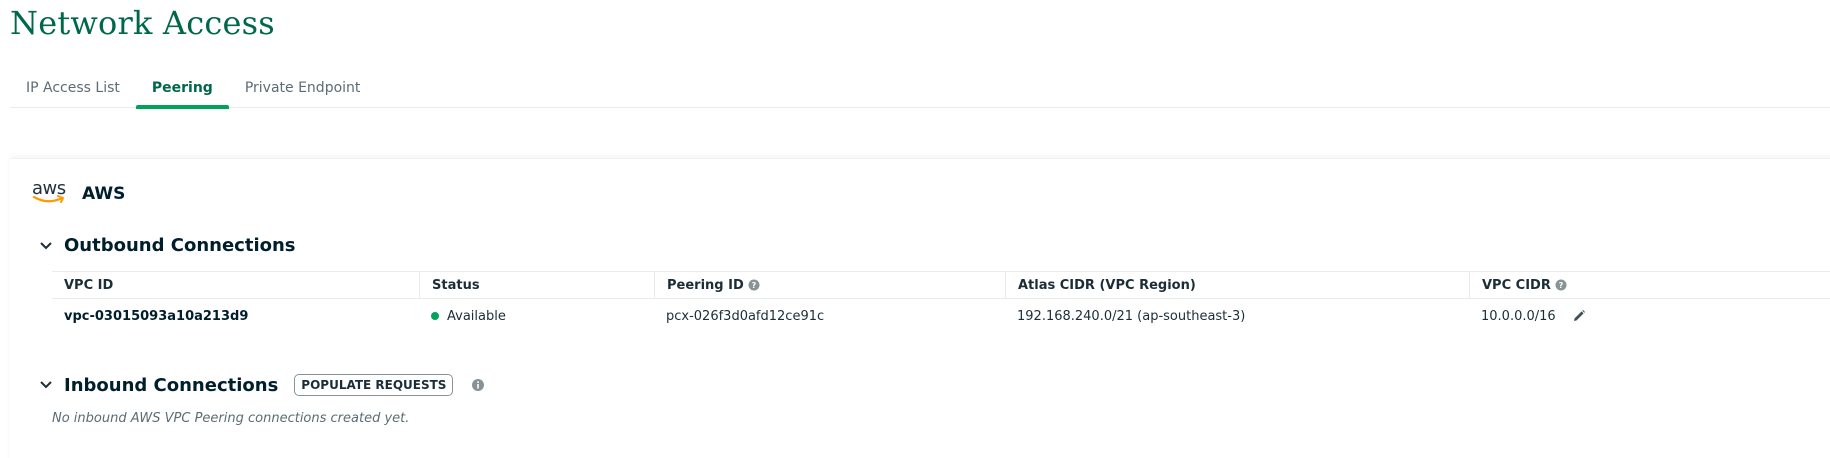 The height and width of the screenshot is (458, 1830). Describe the element at coordinates (829, 285) in the screenshot. I see `column-header-peering-id: Peering ID ?` at that location.